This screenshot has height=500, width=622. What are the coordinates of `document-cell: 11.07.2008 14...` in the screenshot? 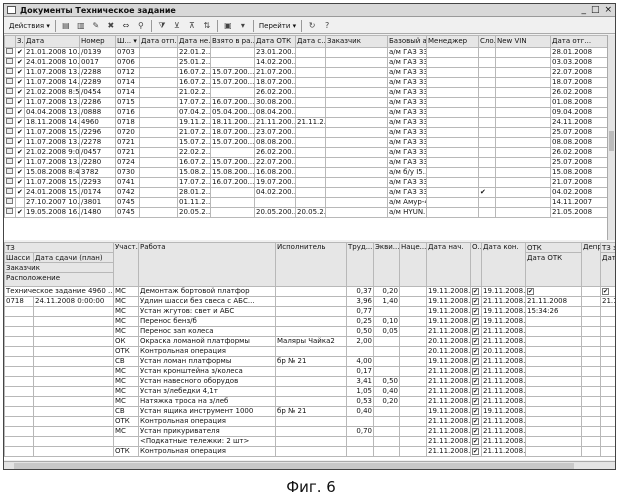 It's located at (52, 83).